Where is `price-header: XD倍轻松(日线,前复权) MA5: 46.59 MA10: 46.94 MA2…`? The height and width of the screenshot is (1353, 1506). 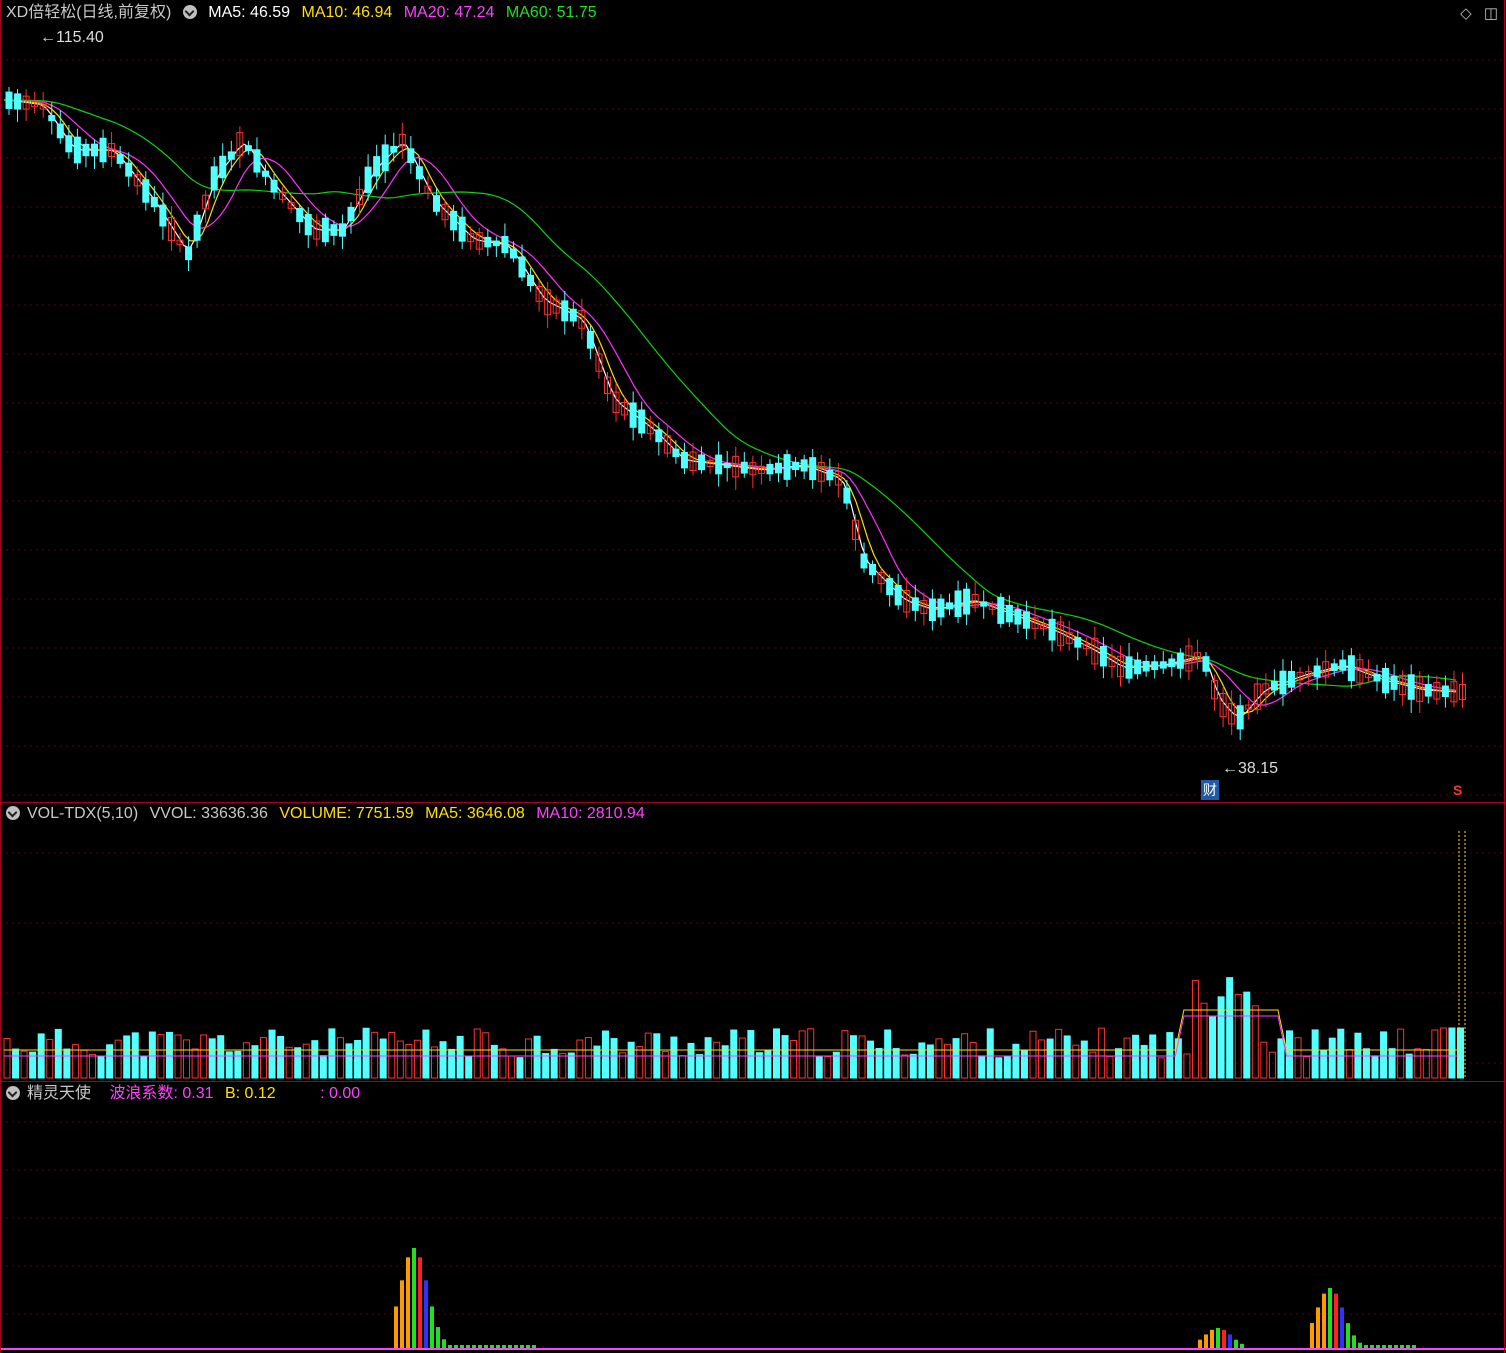
price-header: XD倍轻松(日线,前复权) MA5: 46.59 MA10: 46.94 MA2… is located at coordinates (305, 13).